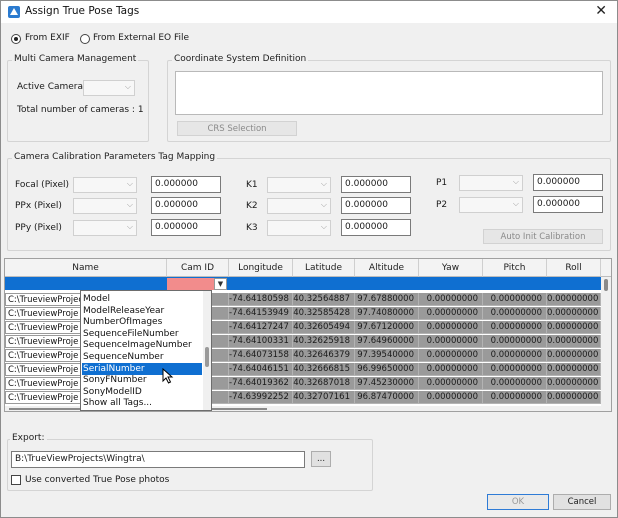 The width and height of the screenshot is (618, 518). Describe the element at coordinates (387, 299) in the screenshot. I see `cell-altitude: 97.67880000` at that location.